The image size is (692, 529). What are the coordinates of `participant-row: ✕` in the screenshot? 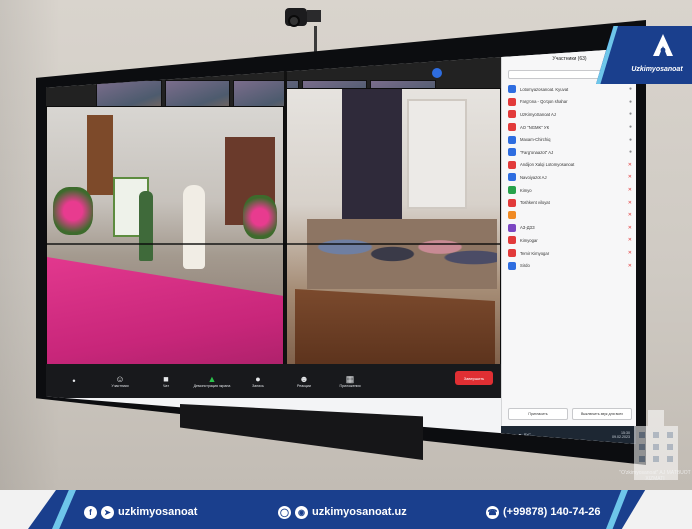 It's located at (570, 215).